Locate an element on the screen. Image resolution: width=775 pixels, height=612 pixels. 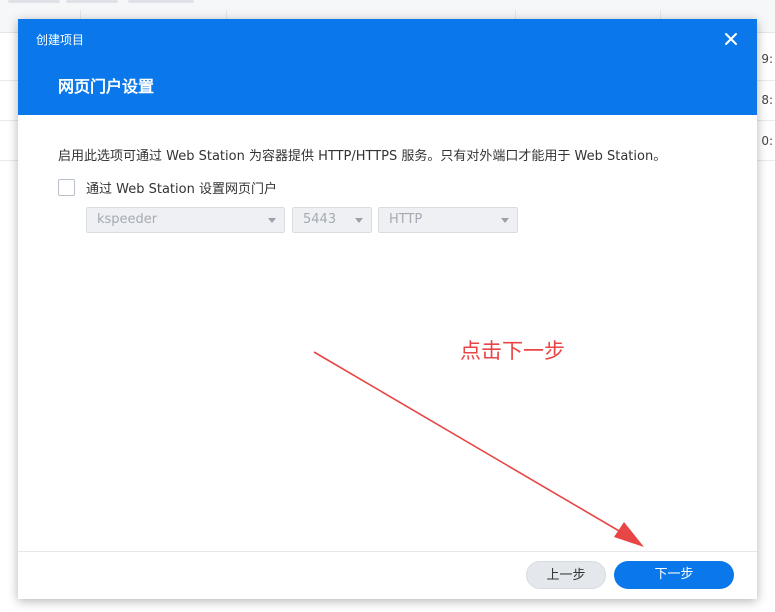
container-select: kspeeder is located at coordinates (185, 220).